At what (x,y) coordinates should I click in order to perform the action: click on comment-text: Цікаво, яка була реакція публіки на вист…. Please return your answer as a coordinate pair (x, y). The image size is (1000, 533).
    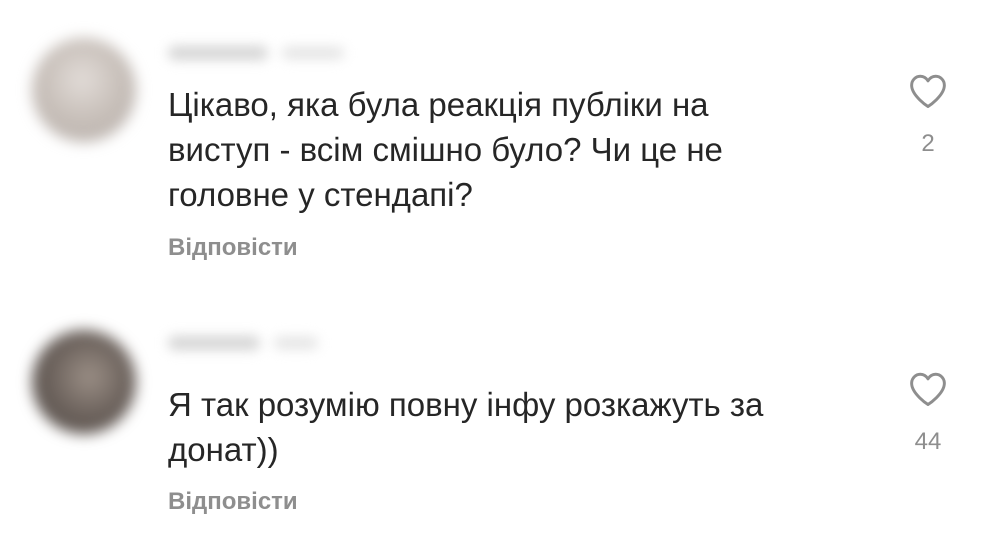
    Looking at the image, I should click on (445, 149).